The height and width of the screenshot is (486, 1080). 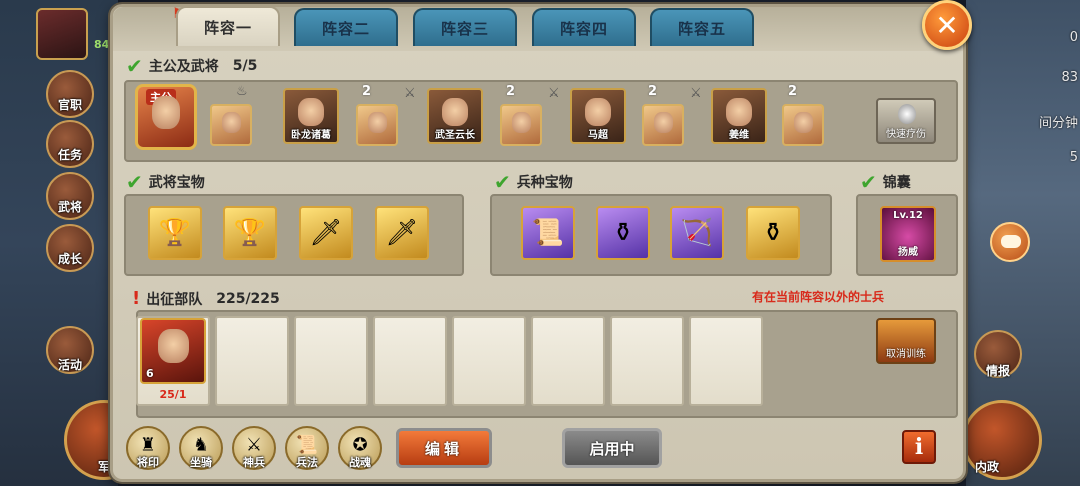 What do you see at coordinates (136, 298) in the screenshot?
I see `exclamation-icon: !` at bounding box center [136, 298].